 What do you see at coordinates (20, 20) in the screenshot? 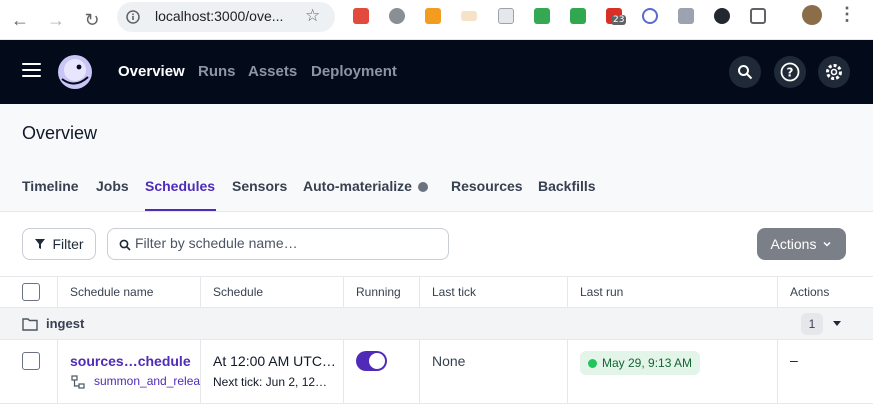
I see `back-icon: ←` at bounding box center [20, 20].